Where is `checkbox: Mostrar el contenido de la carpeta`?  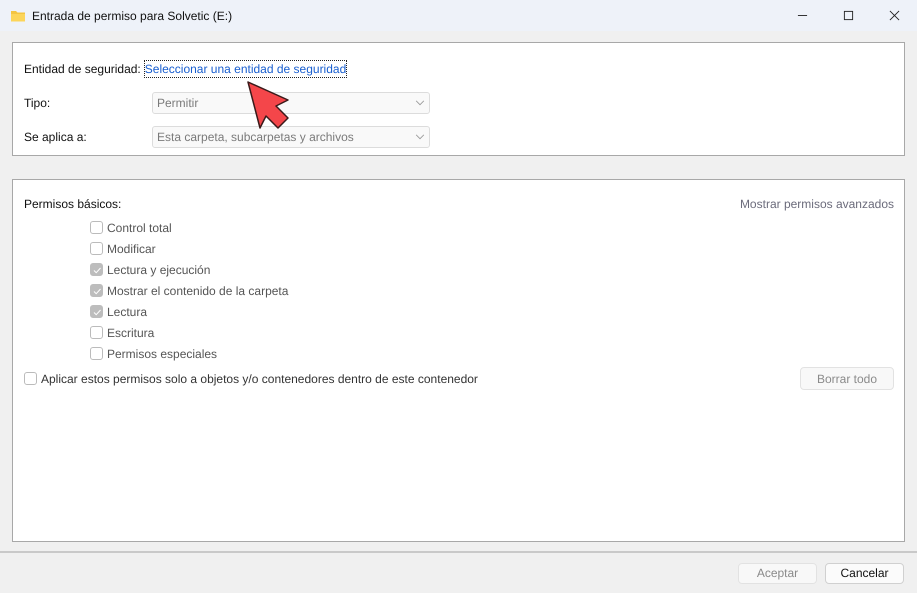 checkbox: Mostrar el contenido de la carpeta is located at coordinates (189, 290).